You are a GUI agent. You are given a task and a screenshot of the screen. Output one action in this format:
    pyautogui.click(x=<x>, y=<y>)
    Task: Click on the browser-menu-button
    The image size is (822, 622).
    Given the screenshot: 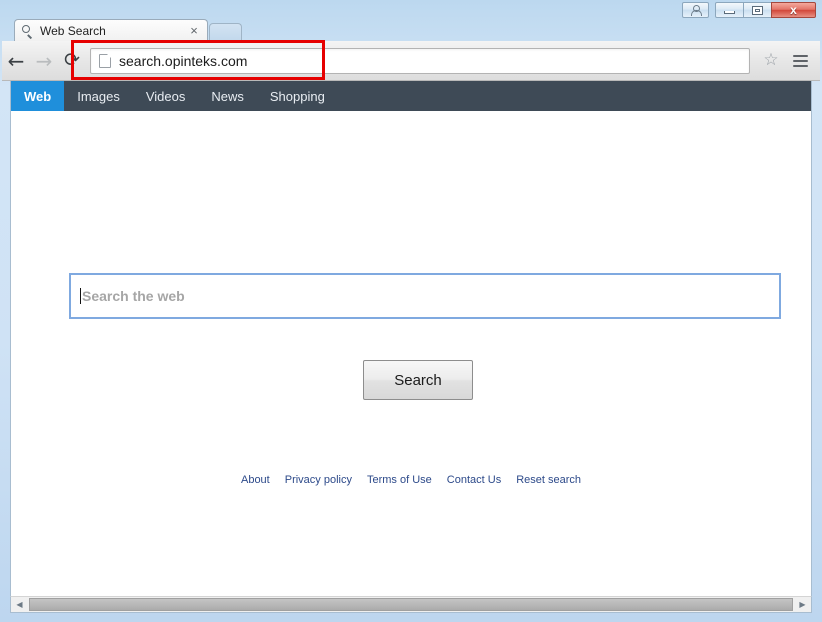 What is the action you would take?
    pyautogui.click(x=800, y=61)
    